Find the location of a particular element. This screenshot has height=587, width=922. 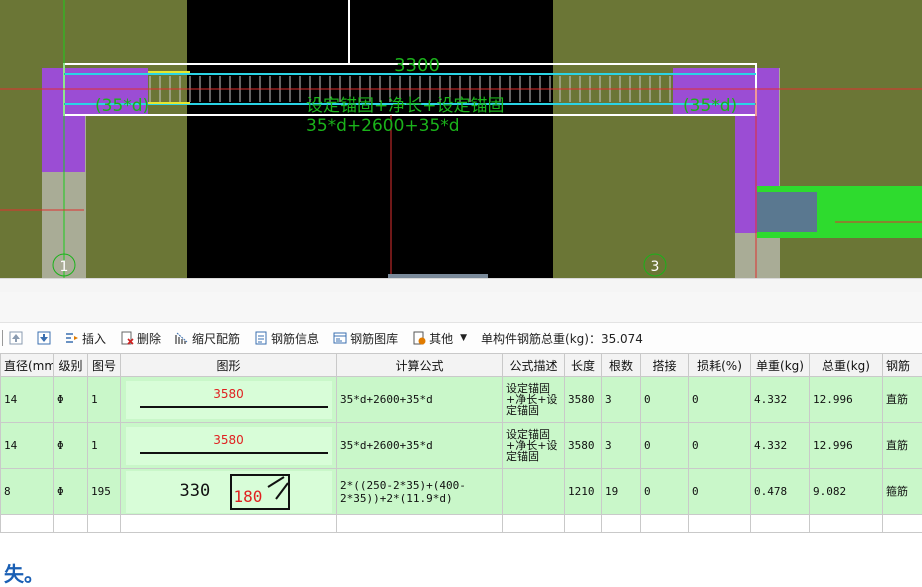

cell-count: 19 is located at coordinates (621, 492).